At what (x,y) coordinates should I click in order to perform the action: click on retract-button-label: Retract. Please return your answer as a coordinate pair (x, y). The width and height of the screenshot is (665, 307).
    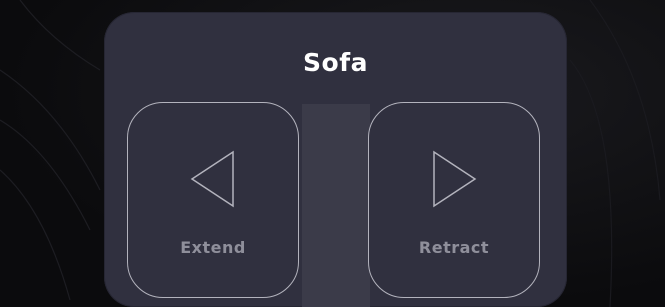
    Looking at the image, I should click on (454, 247).